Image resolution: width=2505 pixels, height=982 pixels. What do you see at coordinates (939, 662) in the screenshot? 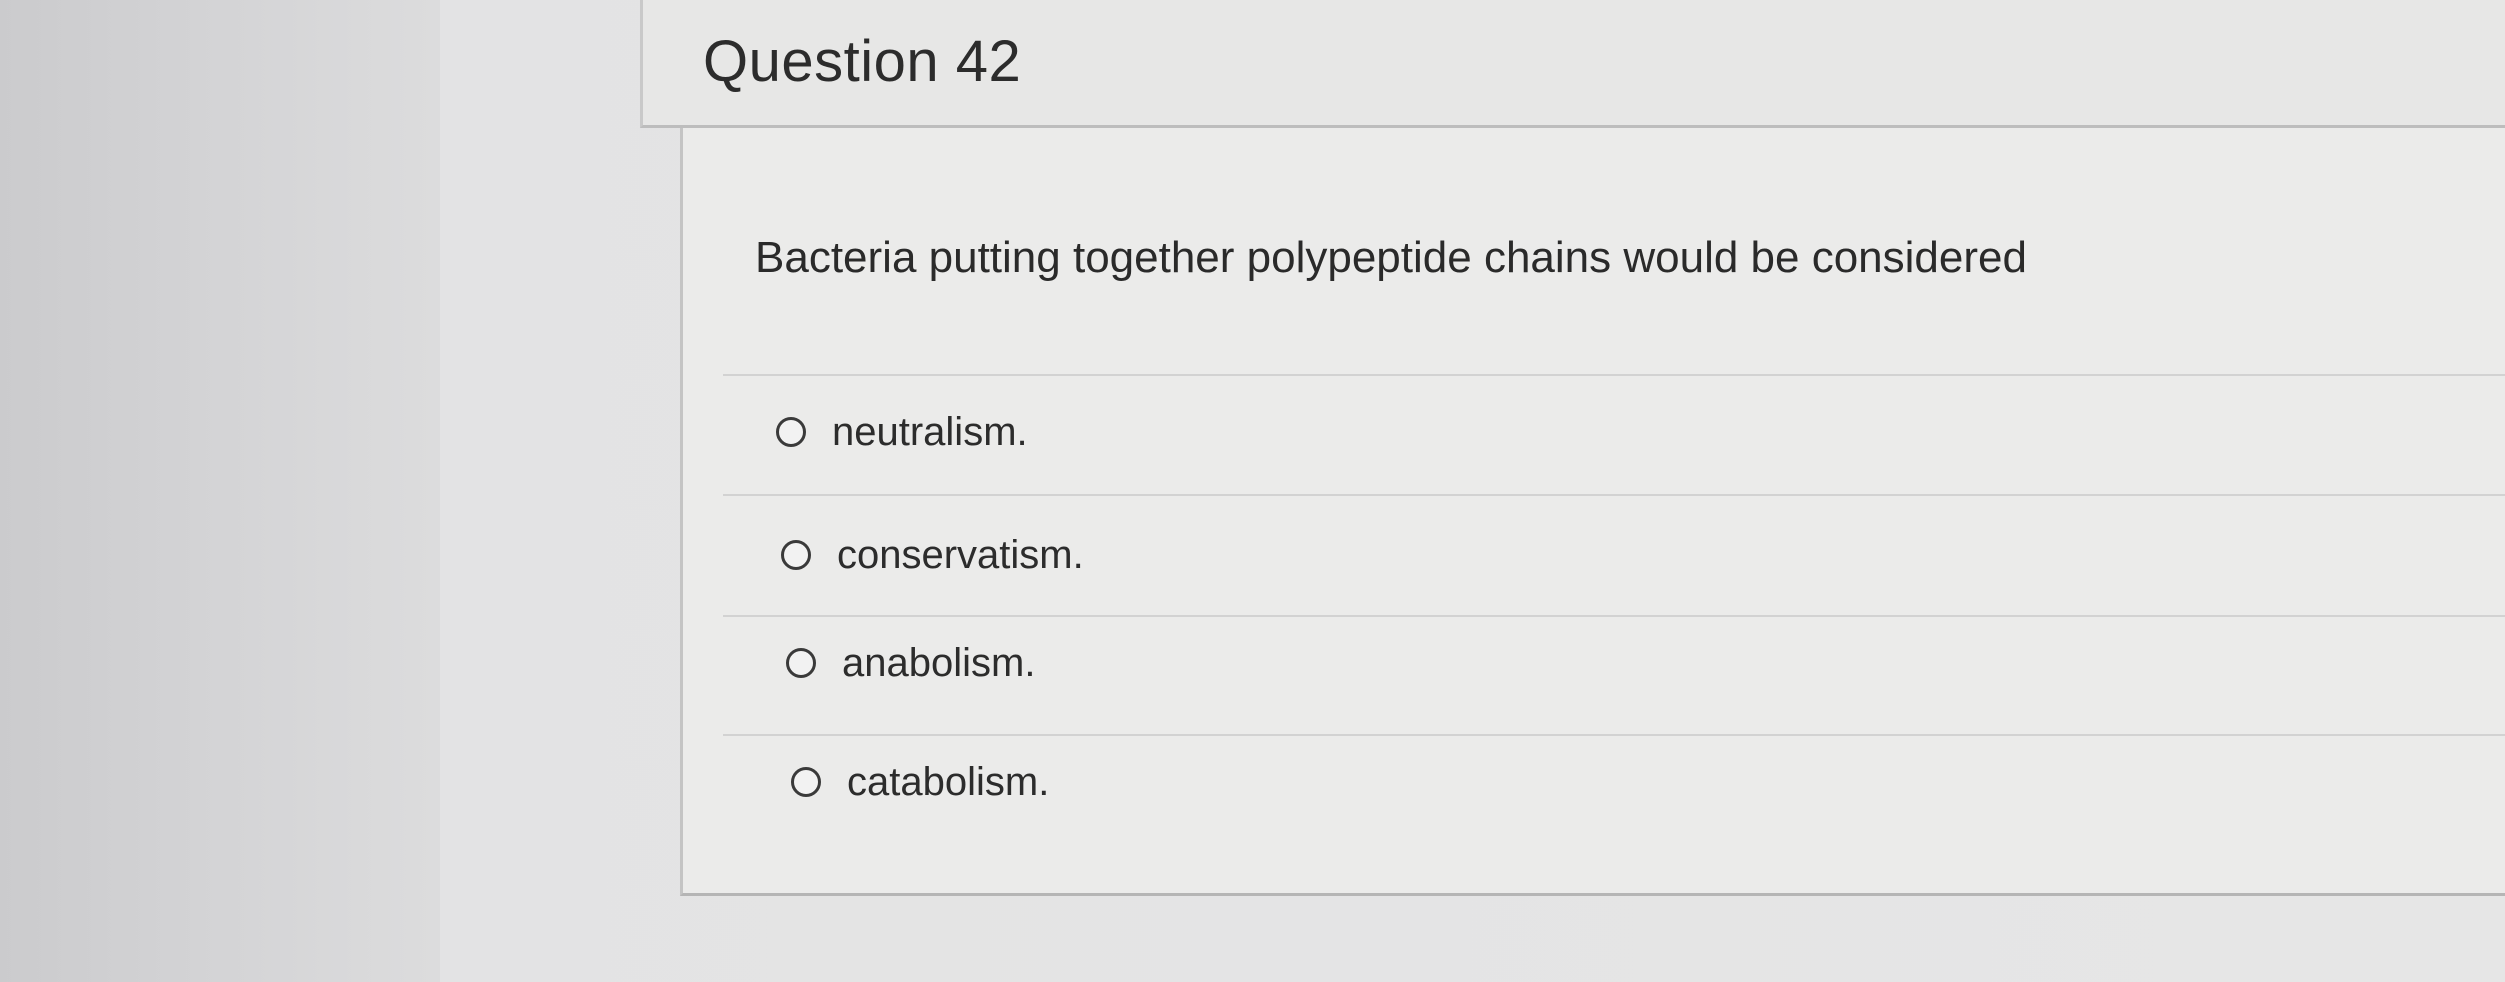
I see `option-label: anabolism.` at bounding box center [939, 662].